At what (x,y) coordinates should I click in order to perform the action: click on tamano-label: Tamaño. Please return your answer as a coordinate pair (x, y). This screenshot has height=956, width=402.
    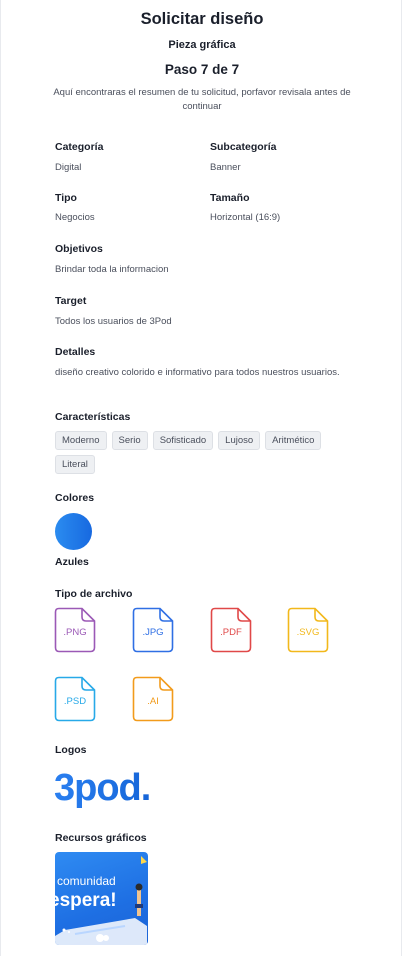
    Looking at the image, I should click on (230, 198).